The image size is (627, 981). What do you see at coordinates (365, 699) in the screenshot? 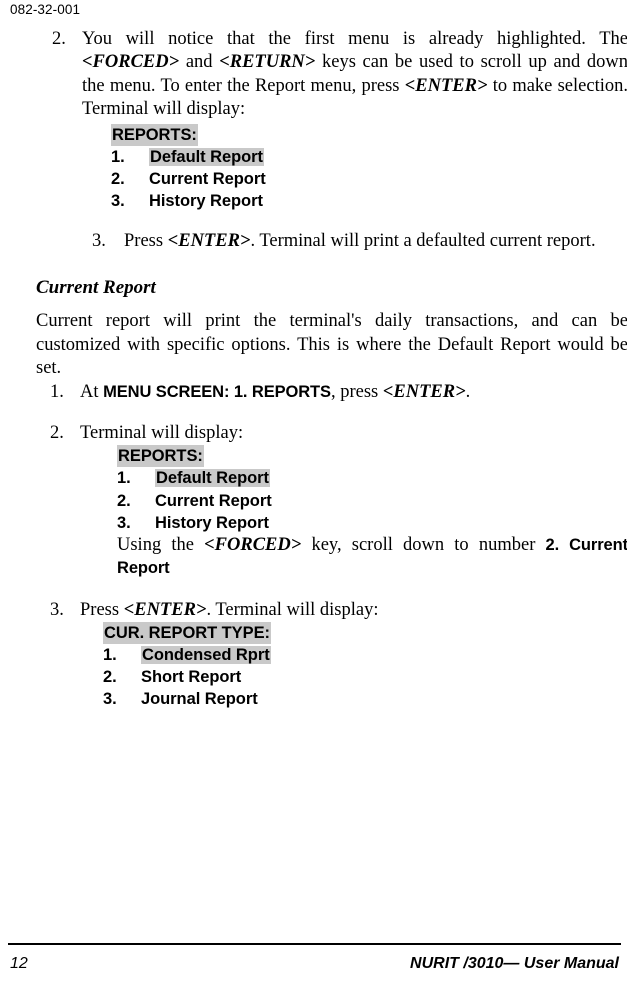
I see `screen-menu-item: 3. Journal Report` at bounding box center [365, 699].